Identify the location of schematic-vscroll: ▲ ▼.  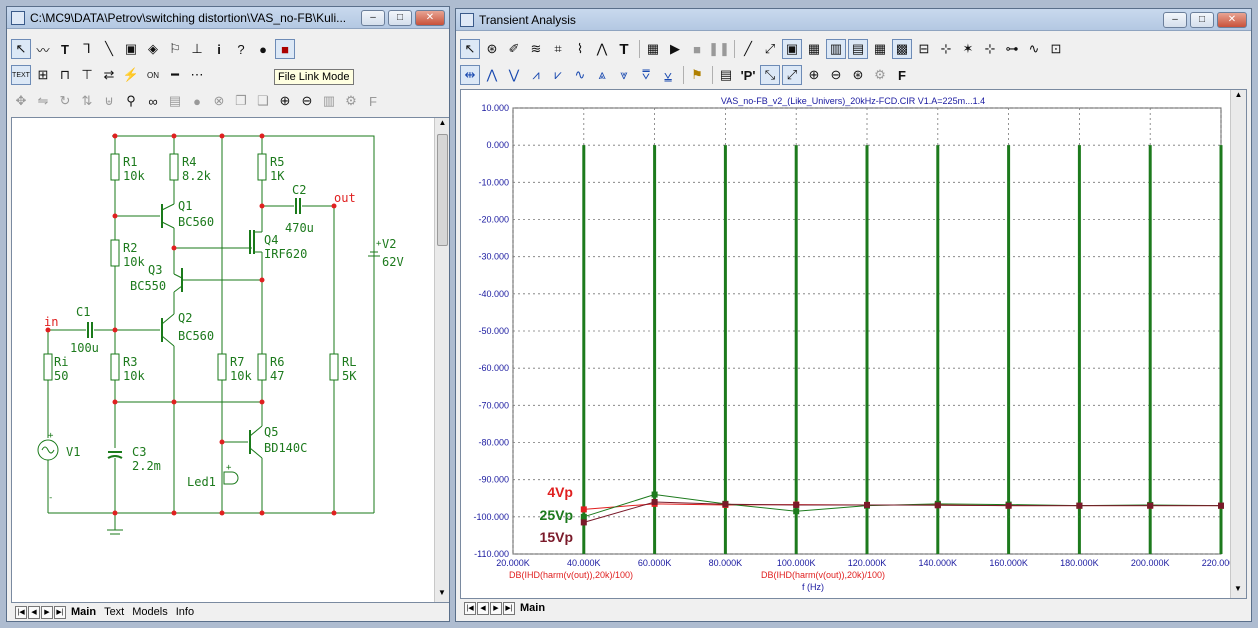
(441, 360).